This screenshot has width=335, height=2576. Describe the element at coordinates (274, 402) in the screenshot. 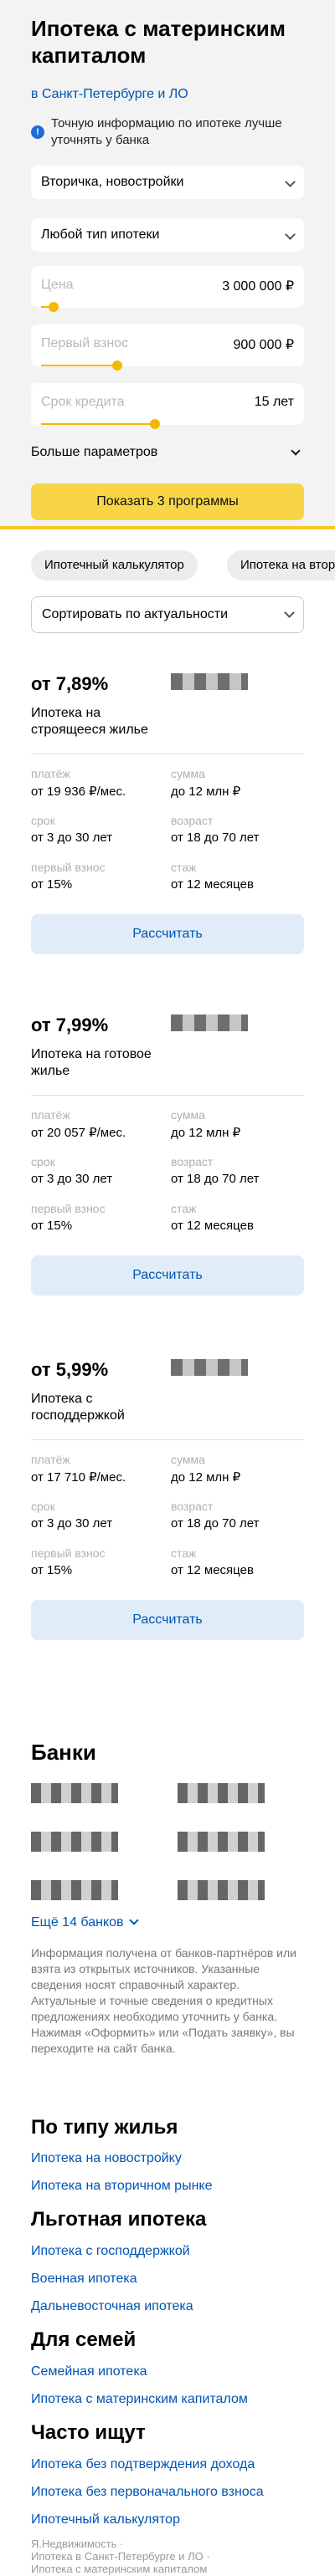

I see `term-value: 15 лет` at that location.